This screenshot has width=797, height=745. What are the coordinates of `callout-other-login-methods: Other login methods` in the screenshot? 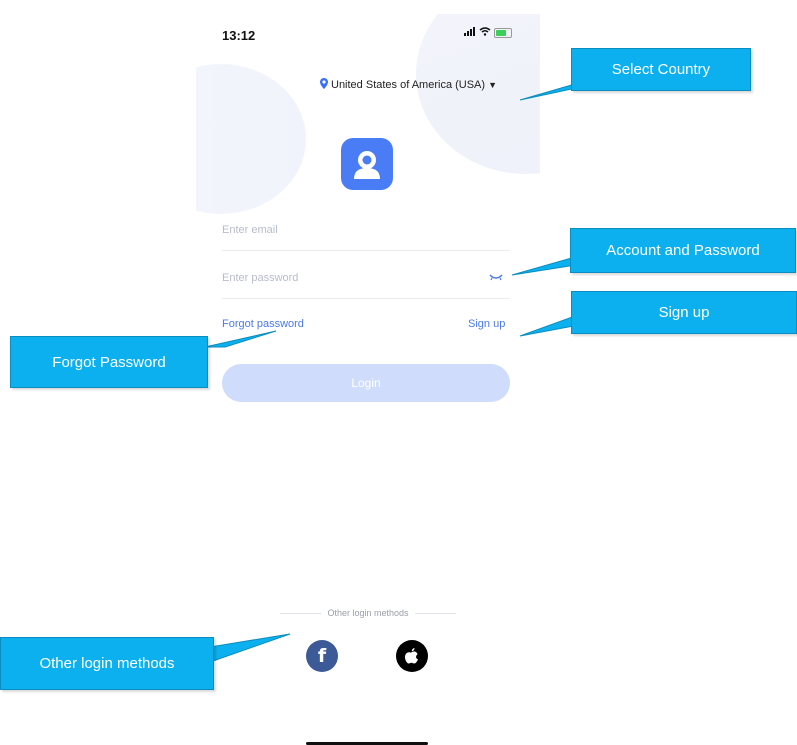 It's located at (107, 663).